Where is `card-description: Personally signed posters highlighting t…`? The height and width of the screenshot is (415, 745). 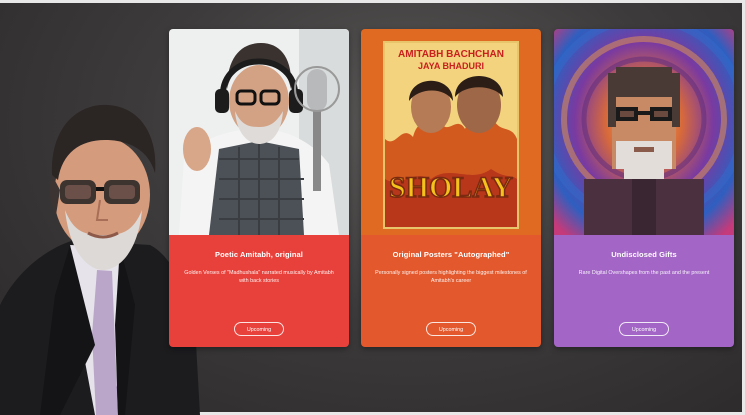 card-description: Personally signed posters highlighting t… is located at coordinates (451, 277).